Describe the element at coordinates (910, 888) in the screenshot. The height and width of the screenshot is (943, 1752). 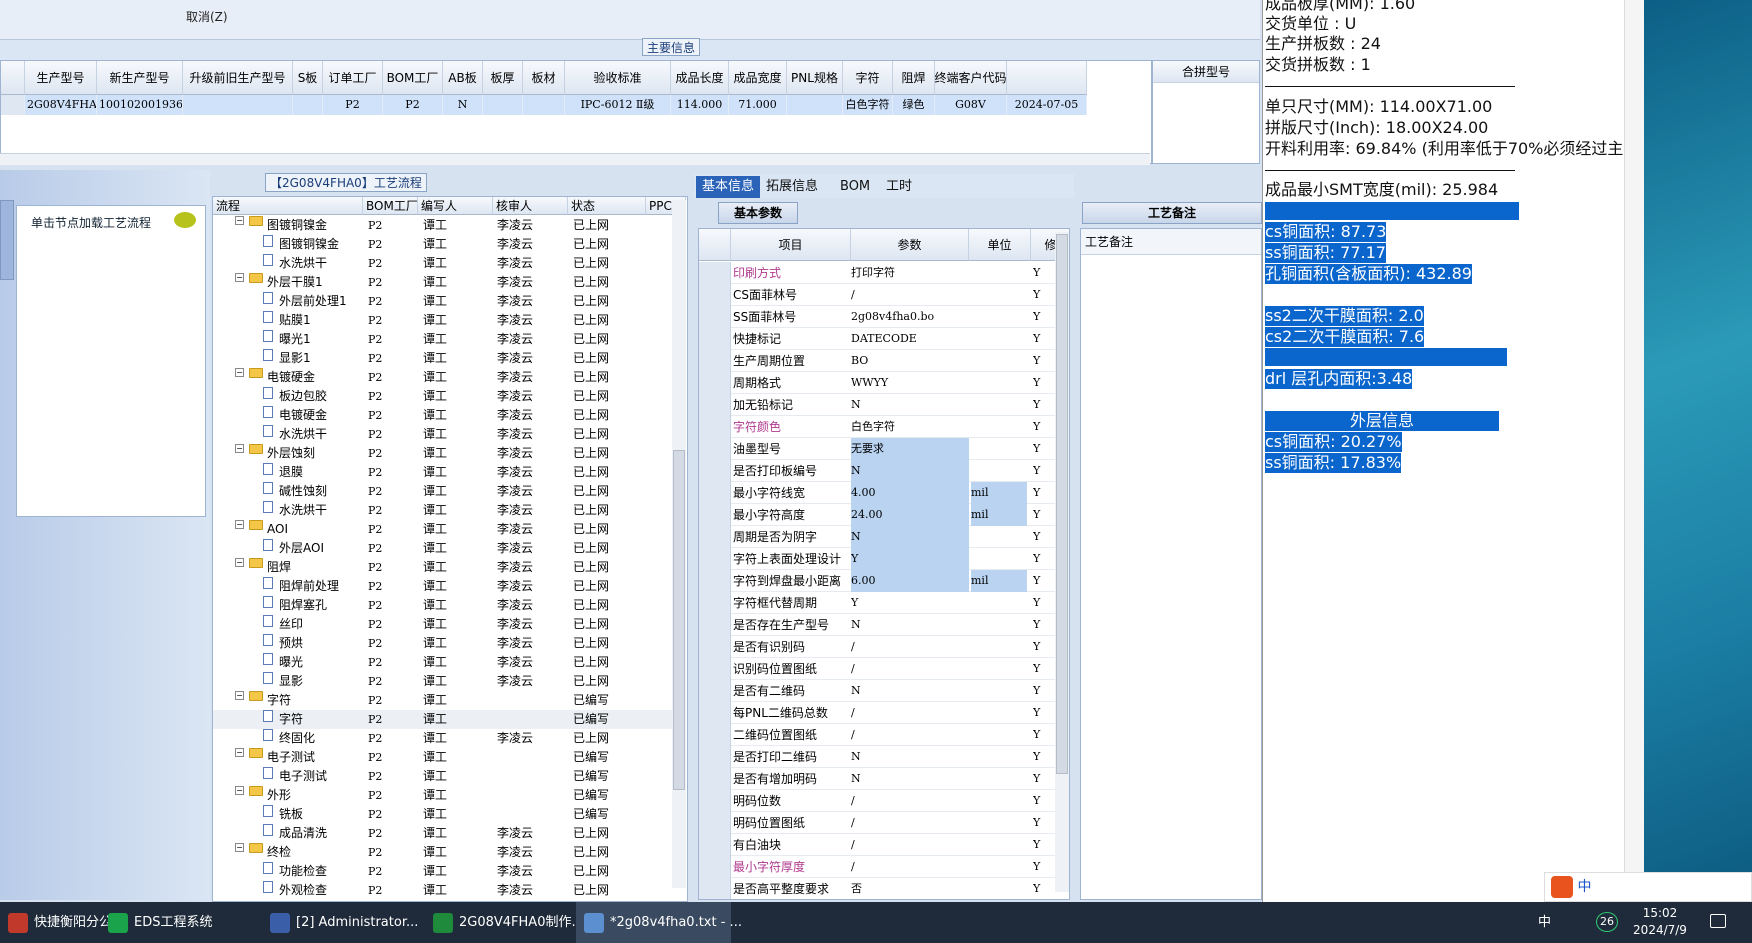
I see `param-value: 否` at that location.